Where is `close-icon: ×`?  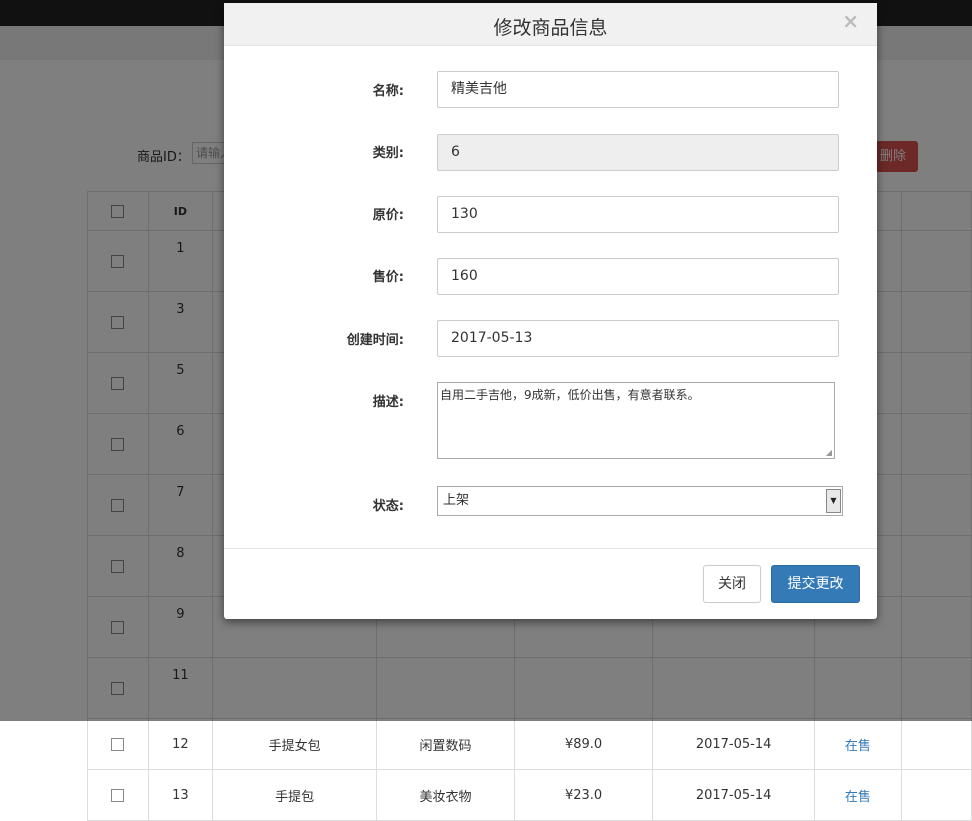 close-icon: × is located at coordinates (850, 21).